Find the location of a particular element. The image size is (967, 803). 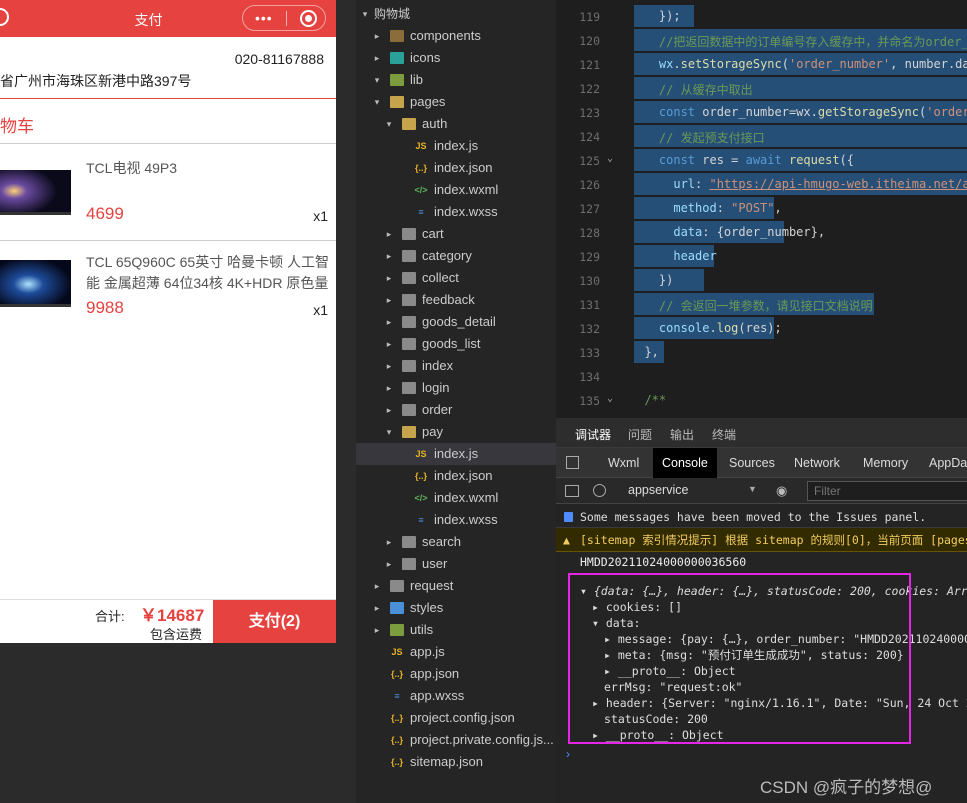

tree-folder-search: ▸ search is located at coordinates (456, 542).